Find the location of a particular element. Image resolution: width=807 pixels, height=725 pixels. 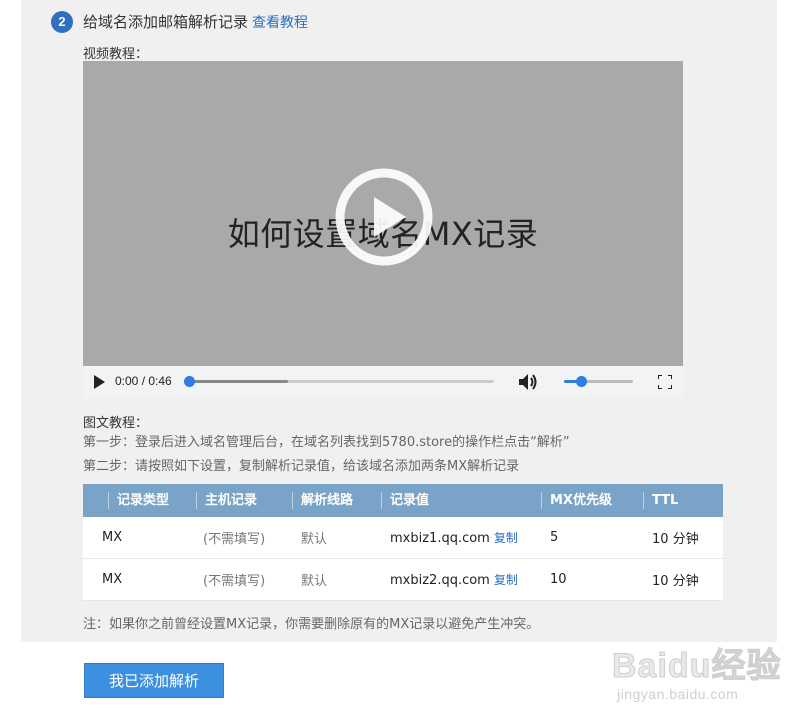

play-icon is located at coordinates (99, 382).